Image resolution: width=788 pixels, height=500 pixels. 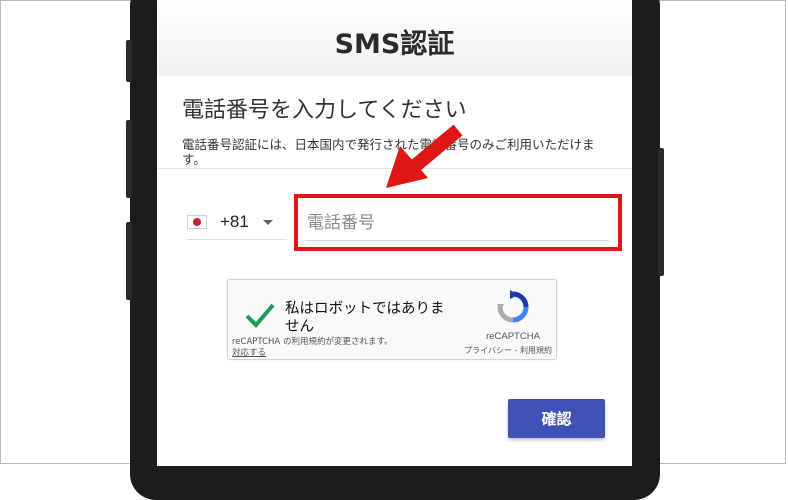 I want to click on red-arrow-icon, so click(x=424, y=156).